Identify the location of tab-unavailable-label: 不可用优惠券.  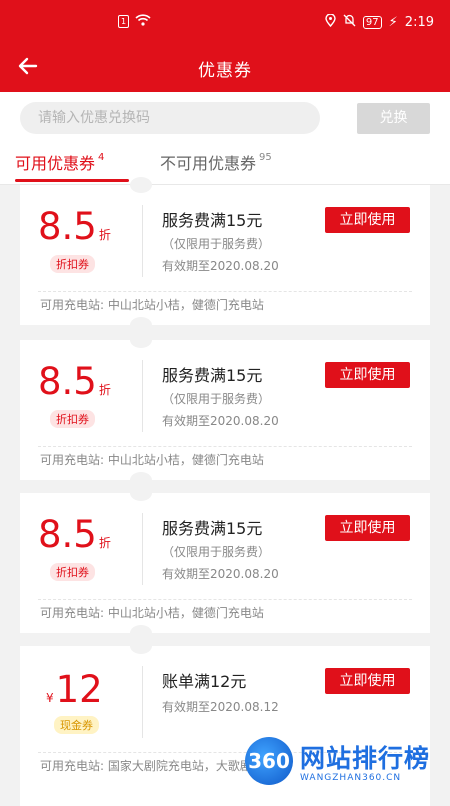
(208, 163).